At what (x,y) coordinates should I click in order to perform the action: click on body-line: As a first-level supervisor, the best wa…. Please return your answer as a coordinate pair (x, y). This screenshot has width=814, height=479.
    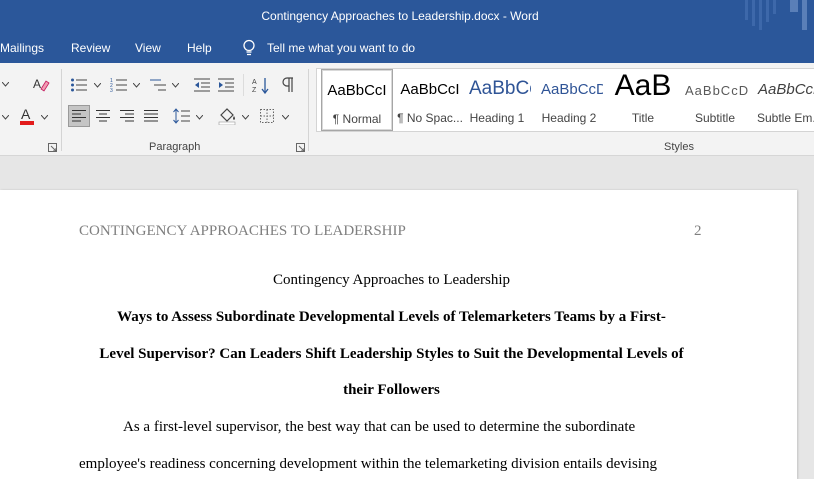
    Looking at the image, I should click on (379, 427).